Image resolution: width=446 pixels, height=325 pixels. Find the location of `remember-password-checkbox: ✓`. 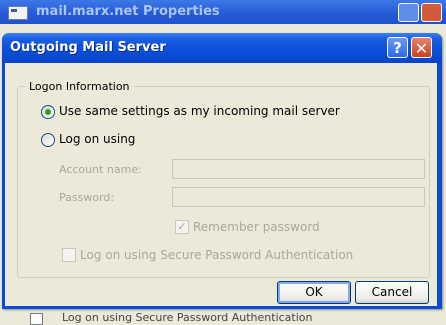

remember-password-checkbox: ✓ is located at coordinates (182, 227).